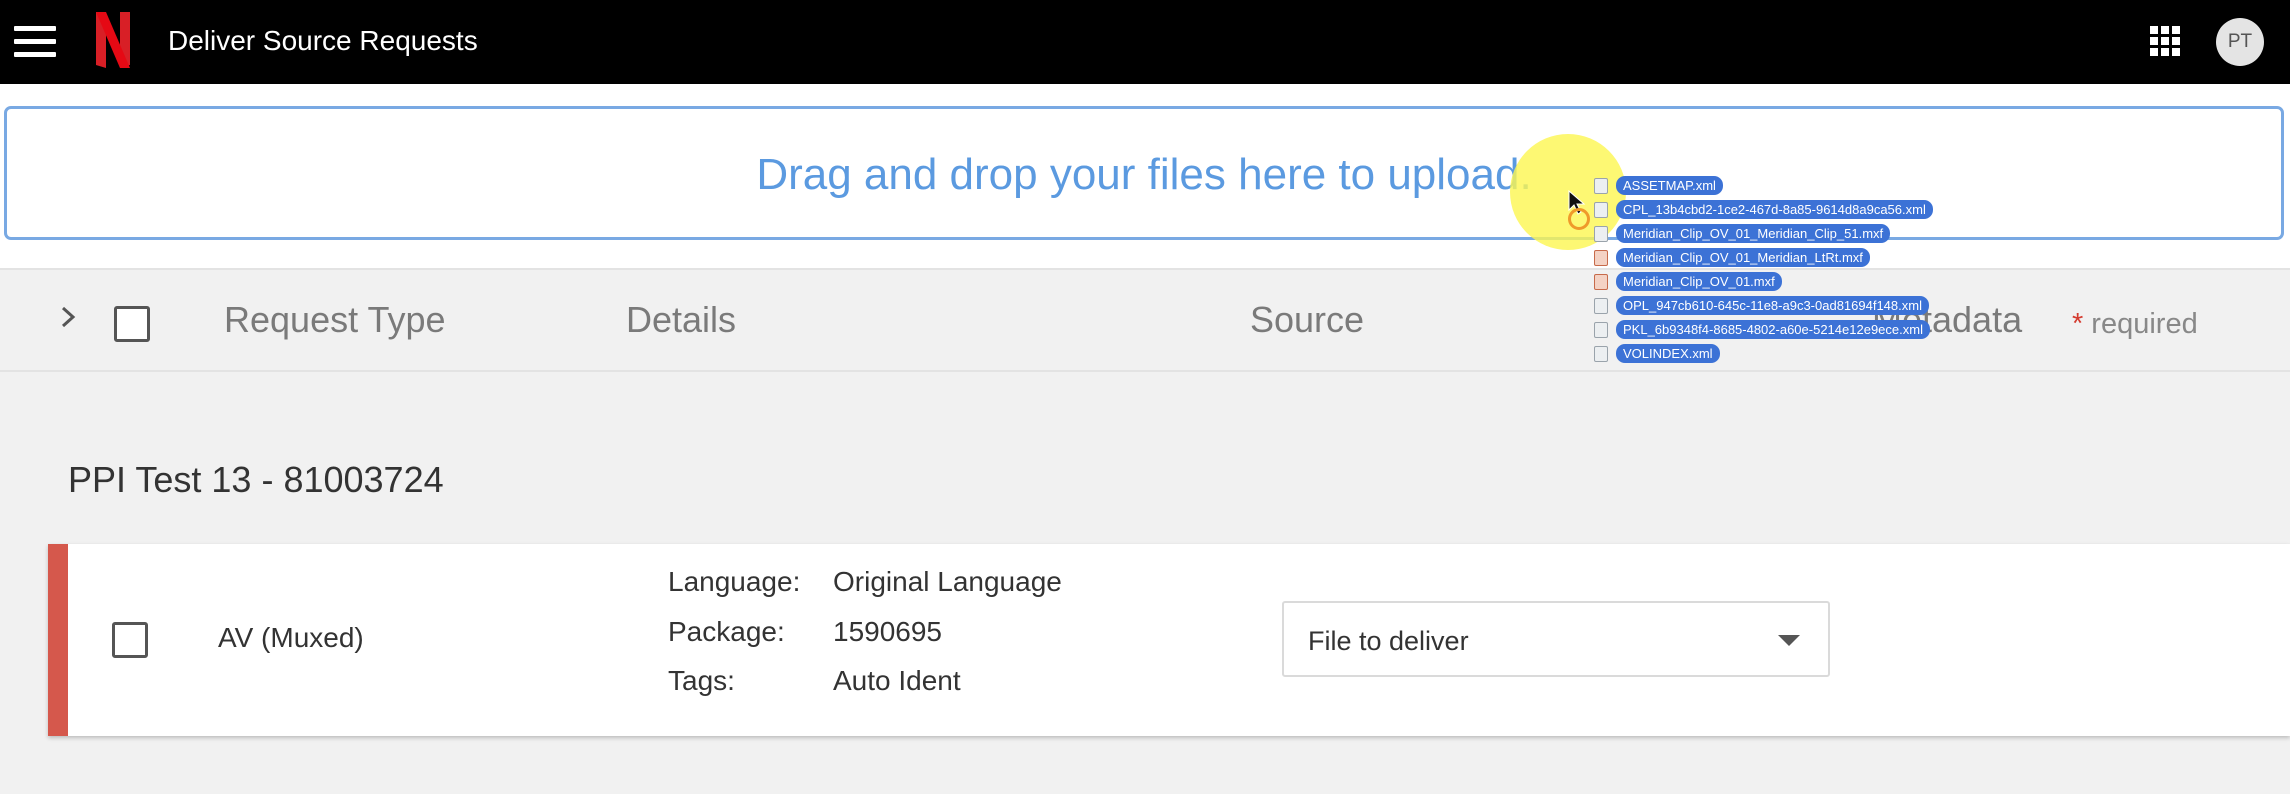 This screenshot has width=2290, height=794. Describe the element at coordinates (2240, 42) in the screenshot. I see `user-avatar: PT` at that location.